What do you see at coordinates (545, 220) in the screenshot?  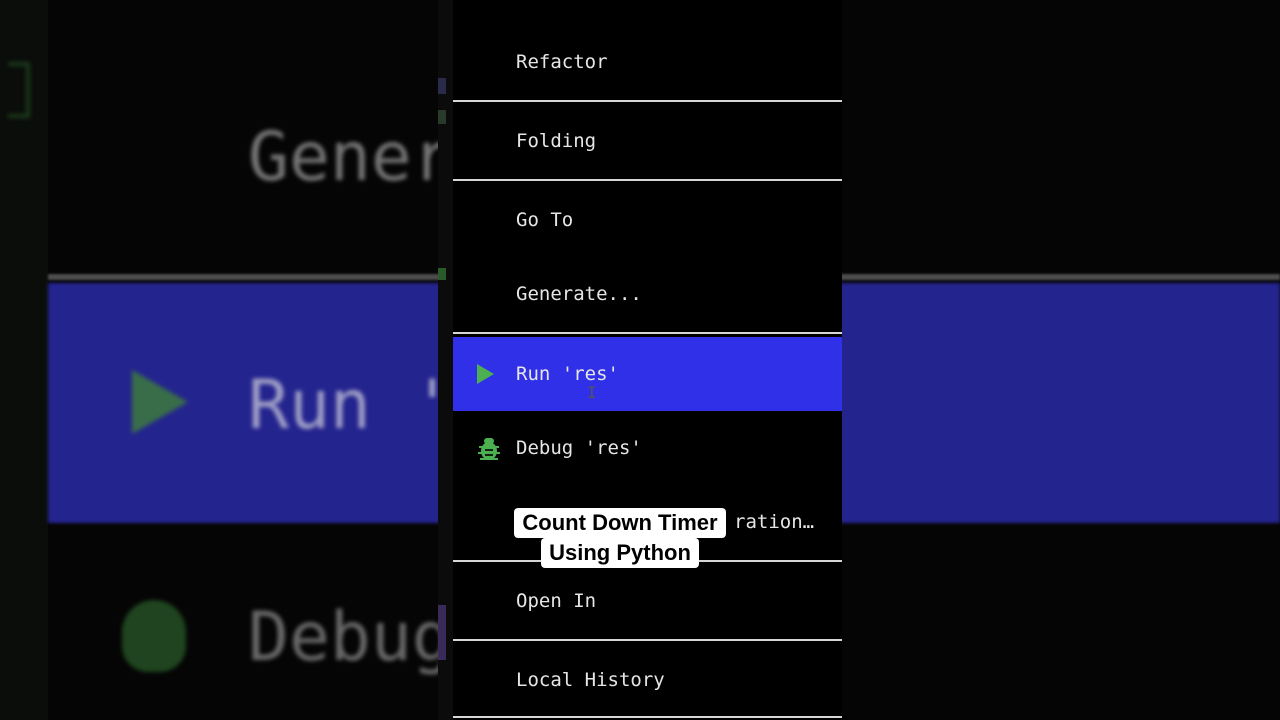 I see `menu-item-label: Go To` at bounding box center [545, 220].